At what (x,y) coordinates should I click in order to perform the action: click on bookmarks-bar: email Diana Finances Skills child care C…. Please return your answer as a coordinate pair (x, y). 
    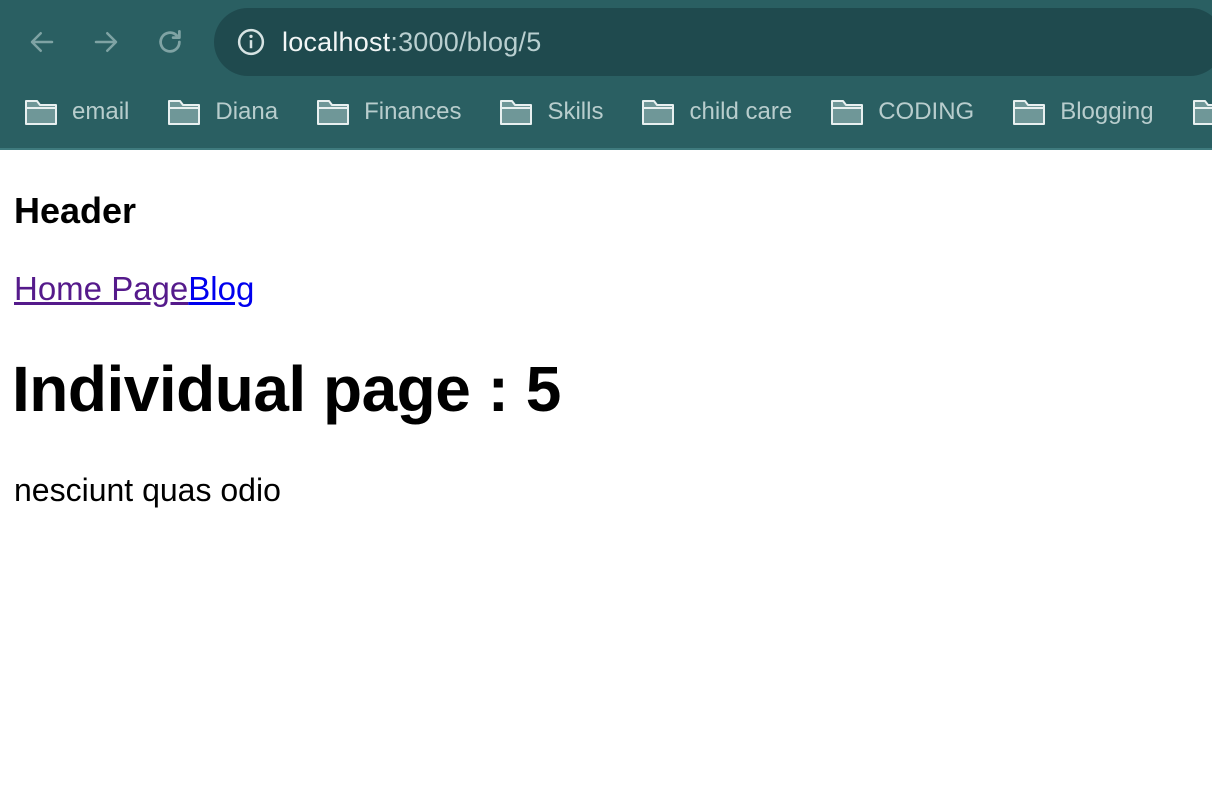
    Looking at the image, I should click on (606, 112).